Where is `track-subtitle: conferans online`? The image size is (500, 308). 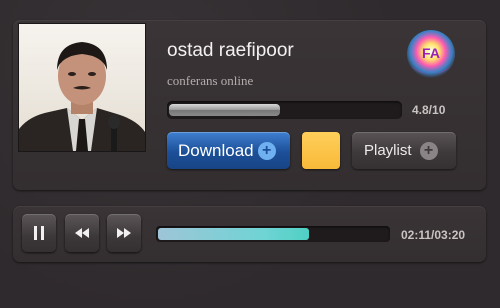 track-subtitle: conferans online is located at coordinates (210, 80).